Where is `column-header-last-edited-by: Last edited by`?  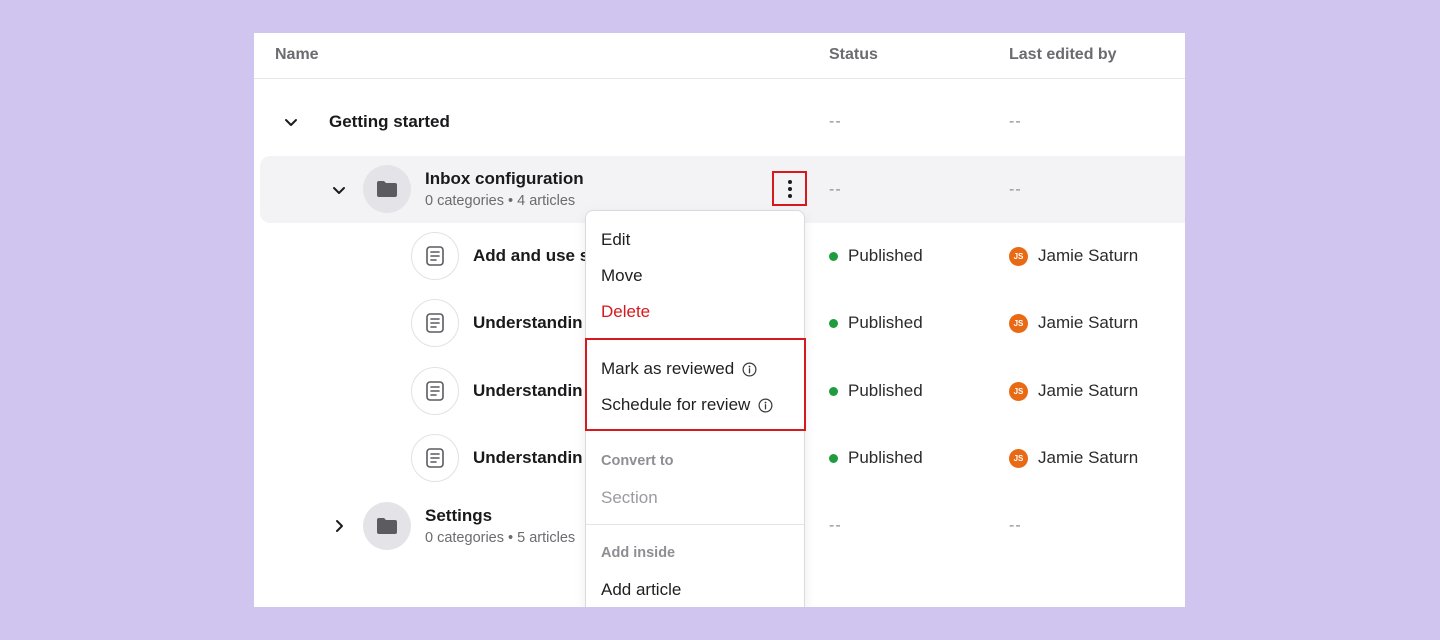 column-header-last-edited-by: Last edited by is located at coordinates (1063, 55).